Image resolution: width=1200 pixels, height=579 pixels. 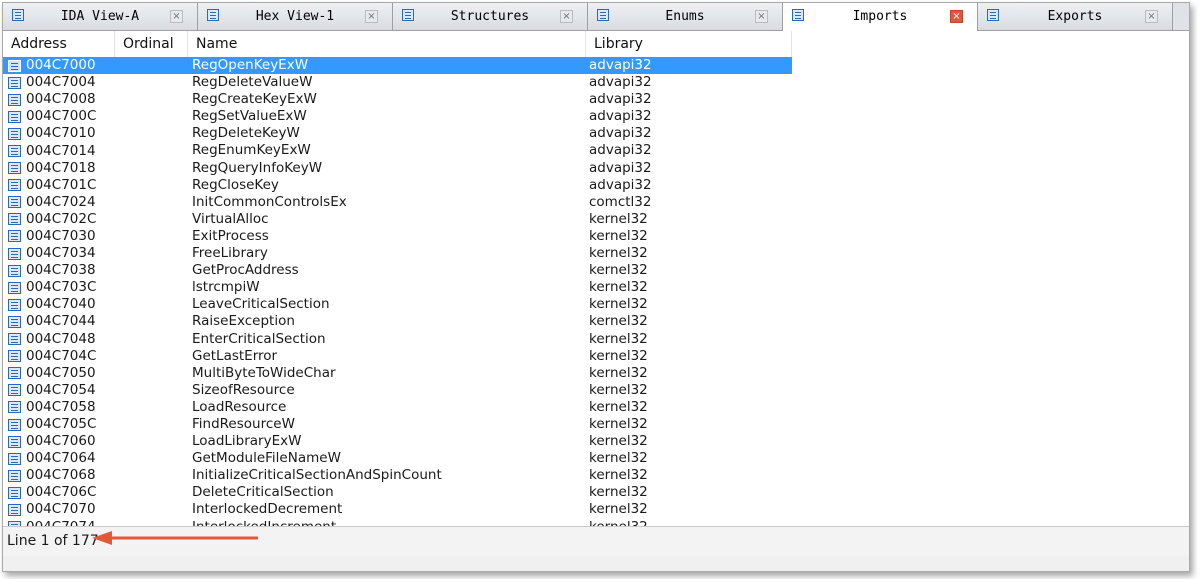 I want to click on structures-icon, so click(x=408, y=15).